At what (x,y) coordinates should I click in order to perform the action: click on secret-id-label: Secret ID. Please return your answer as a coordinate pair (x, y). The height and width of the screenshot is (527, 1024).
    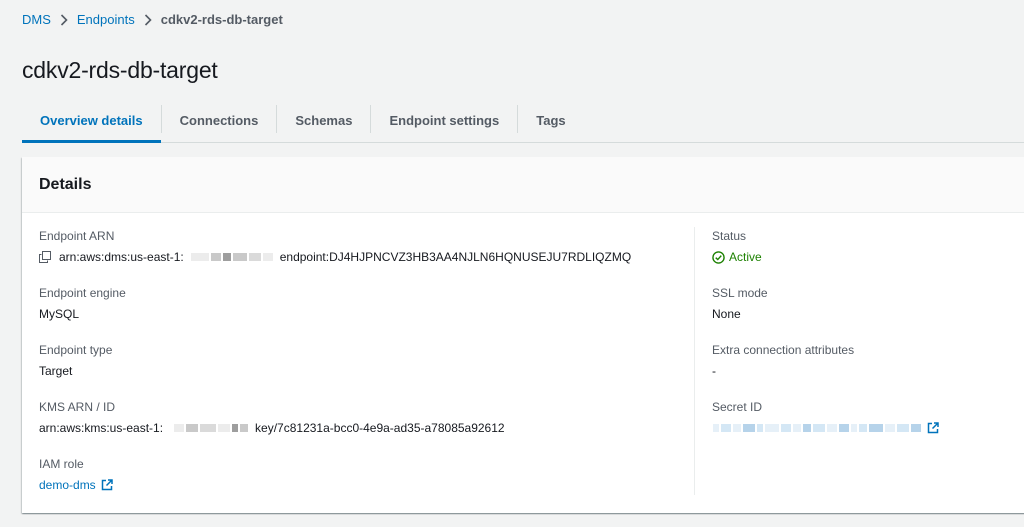
    Looking at the image, I should click on (737, 407).